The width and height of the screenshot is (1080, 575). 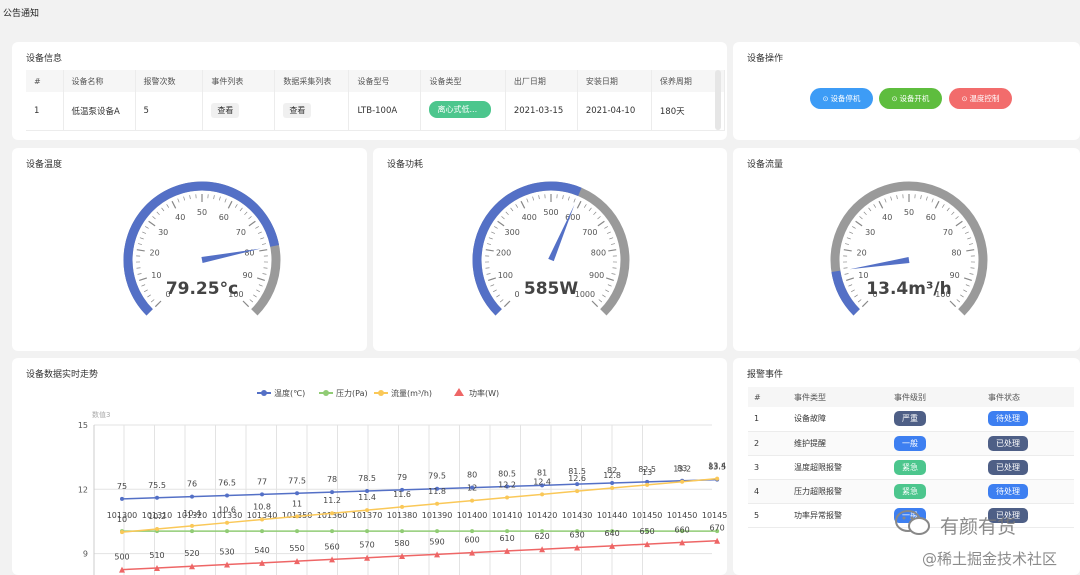 I want to click on data-label: 10.6, so click(x=227, y=510).